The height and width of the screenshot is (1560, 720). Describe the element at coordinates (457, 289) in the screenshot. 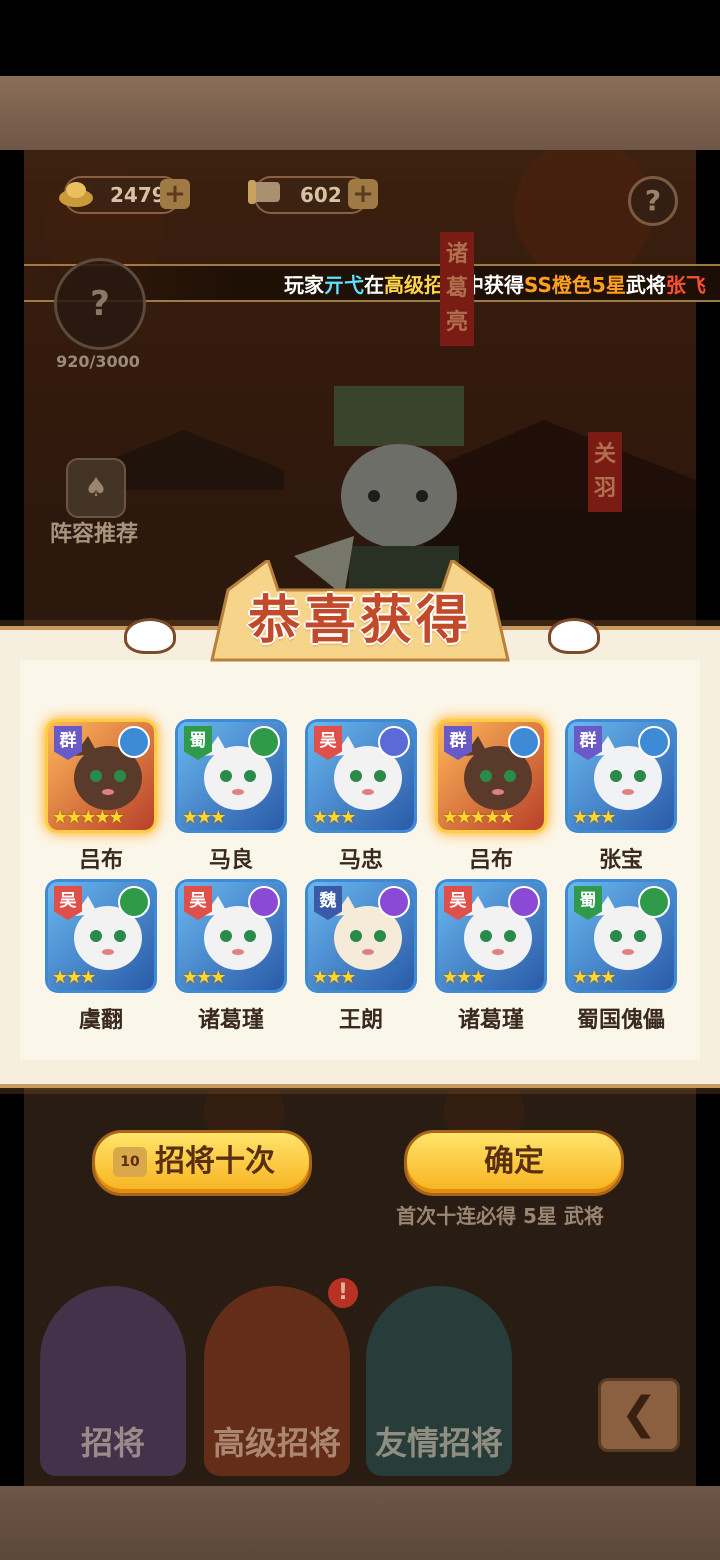

I see `banner-left: 诸葛亮` at that location.